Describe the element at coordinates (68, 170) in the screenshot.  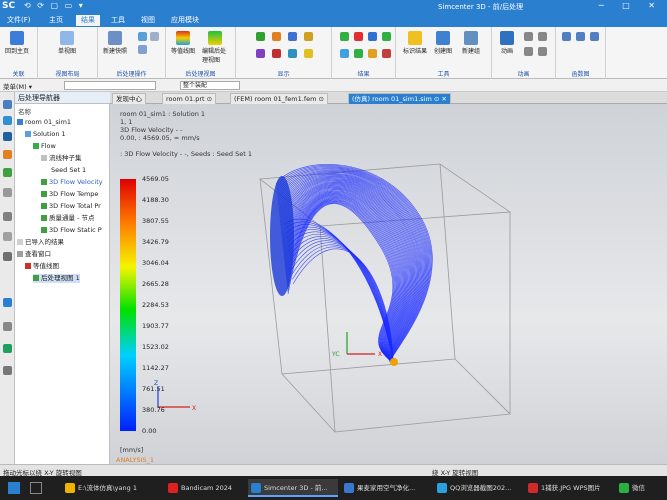
I see `tree-item-seed-set-1: Seed Set 1` at that location.